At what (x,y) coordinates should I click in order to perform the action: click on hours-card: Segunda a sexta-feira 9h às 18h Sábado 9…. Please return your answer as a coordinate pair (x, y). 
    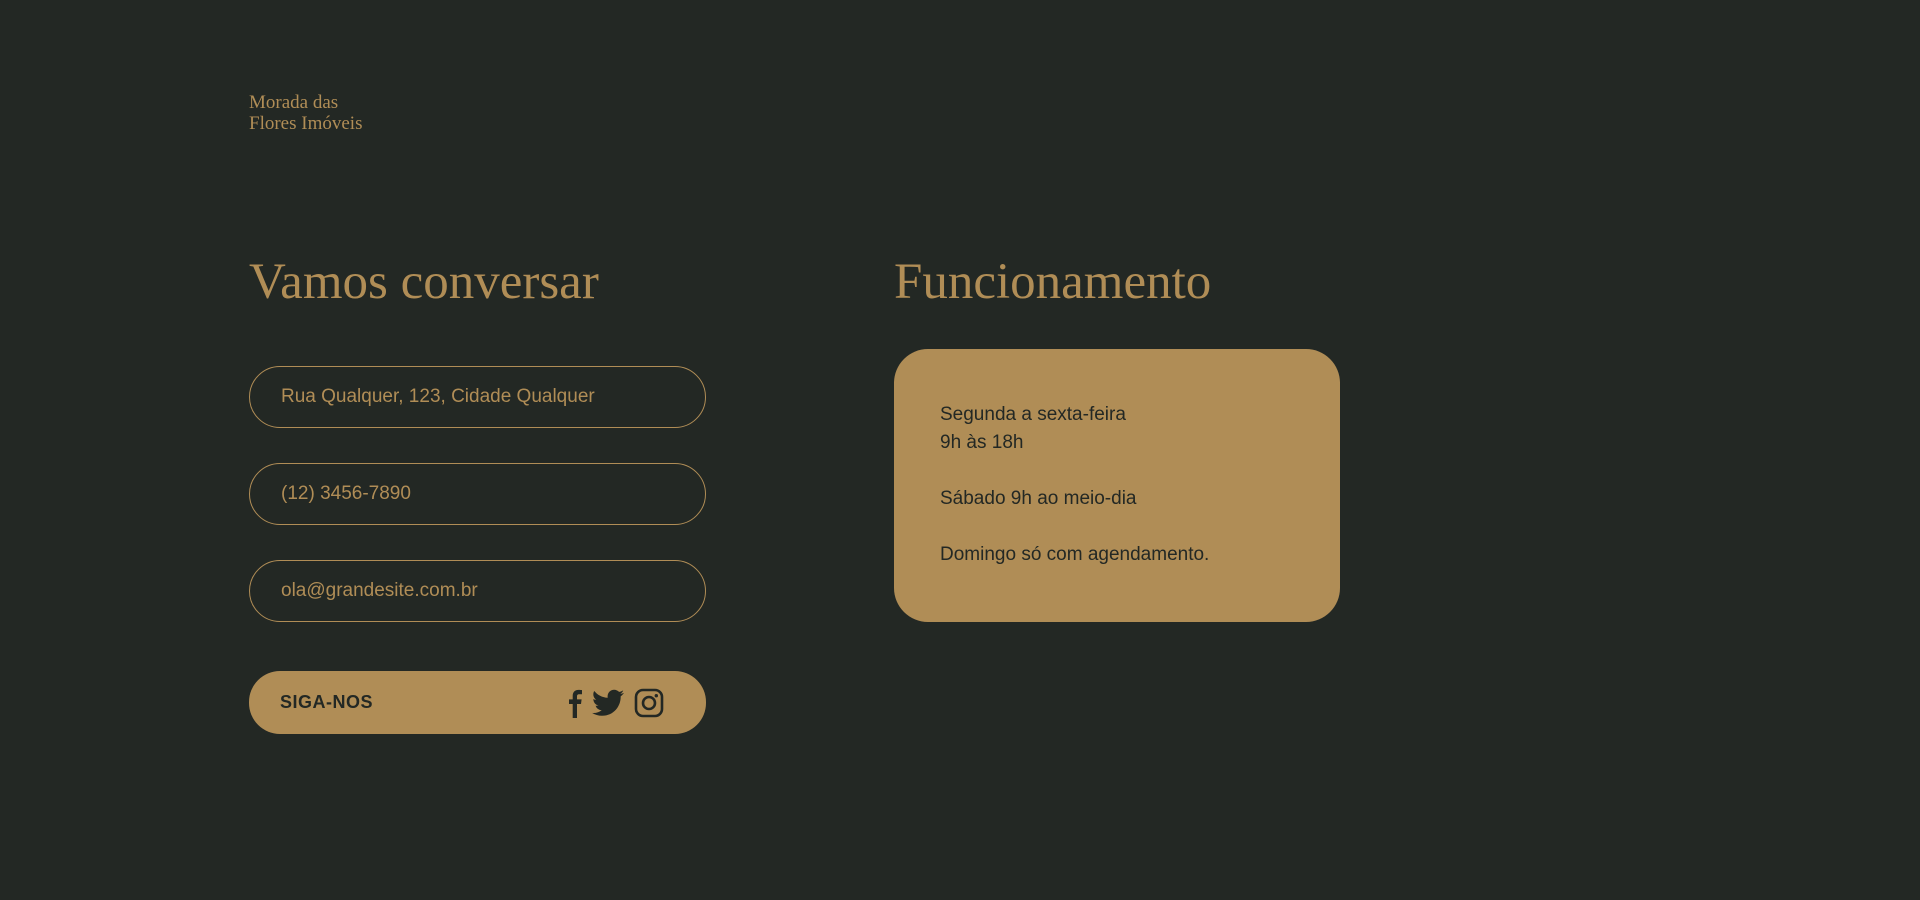
    Looking at the image, I should click on (1117, 485).